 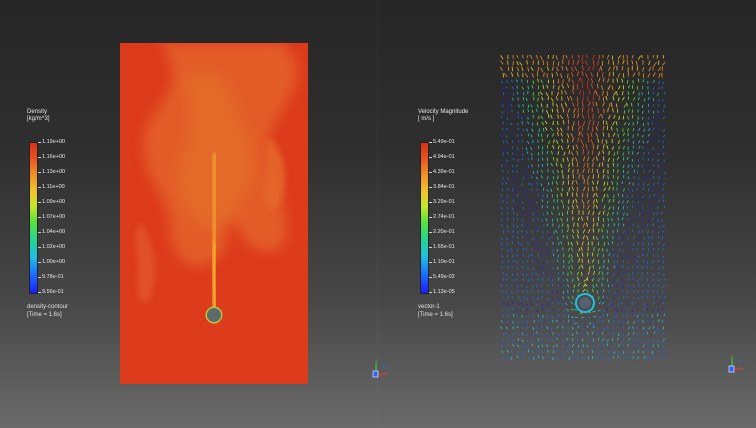 I want to click on colorbar-tick-label: 1.19e+00, so click(x=54, y=142).